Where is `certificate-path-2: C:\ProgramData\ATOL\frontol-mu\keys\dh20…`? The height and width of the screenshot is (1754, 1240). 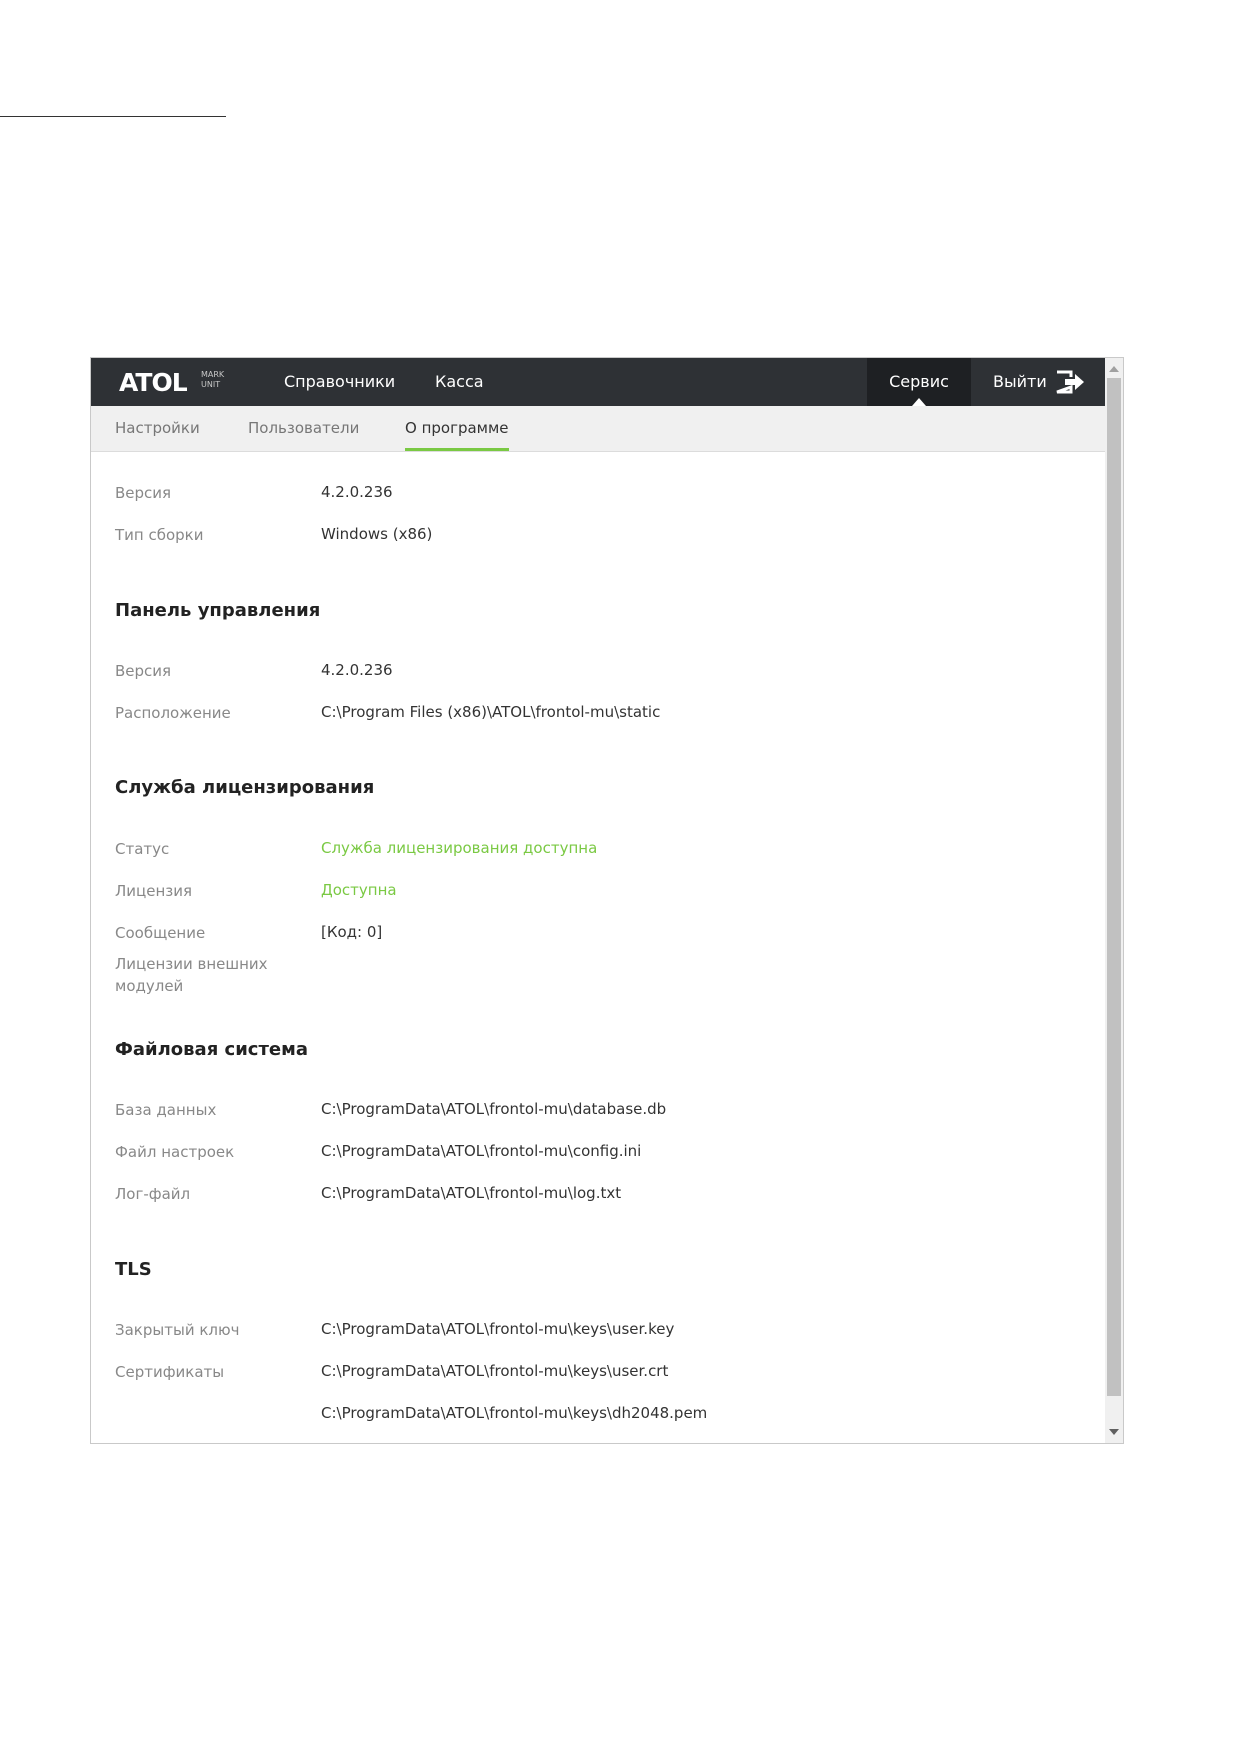 certificate-path-2: C:\ProgramData\ATOL\frontol-mu\keys\dh20… is located at coordinates (514, 1413).